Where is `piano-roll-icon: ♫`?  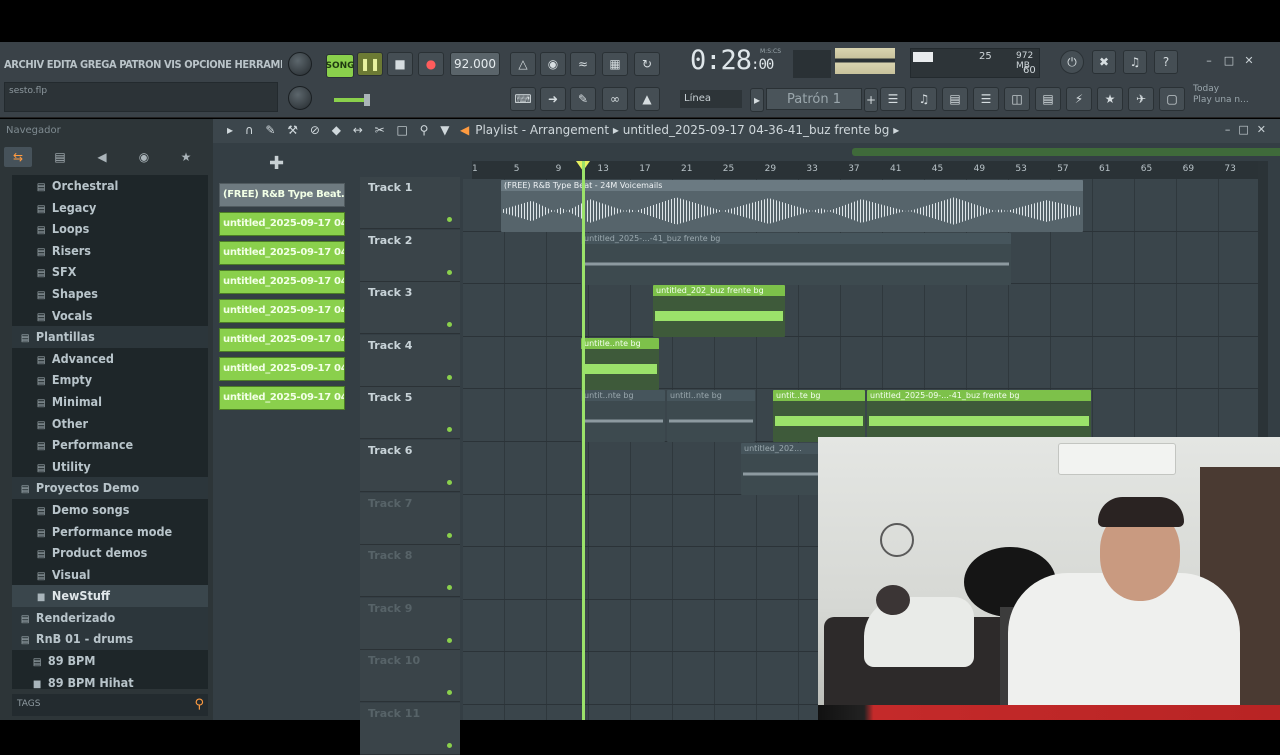
piano-roll-icon: ♫ is located at coordinates (924, 99).